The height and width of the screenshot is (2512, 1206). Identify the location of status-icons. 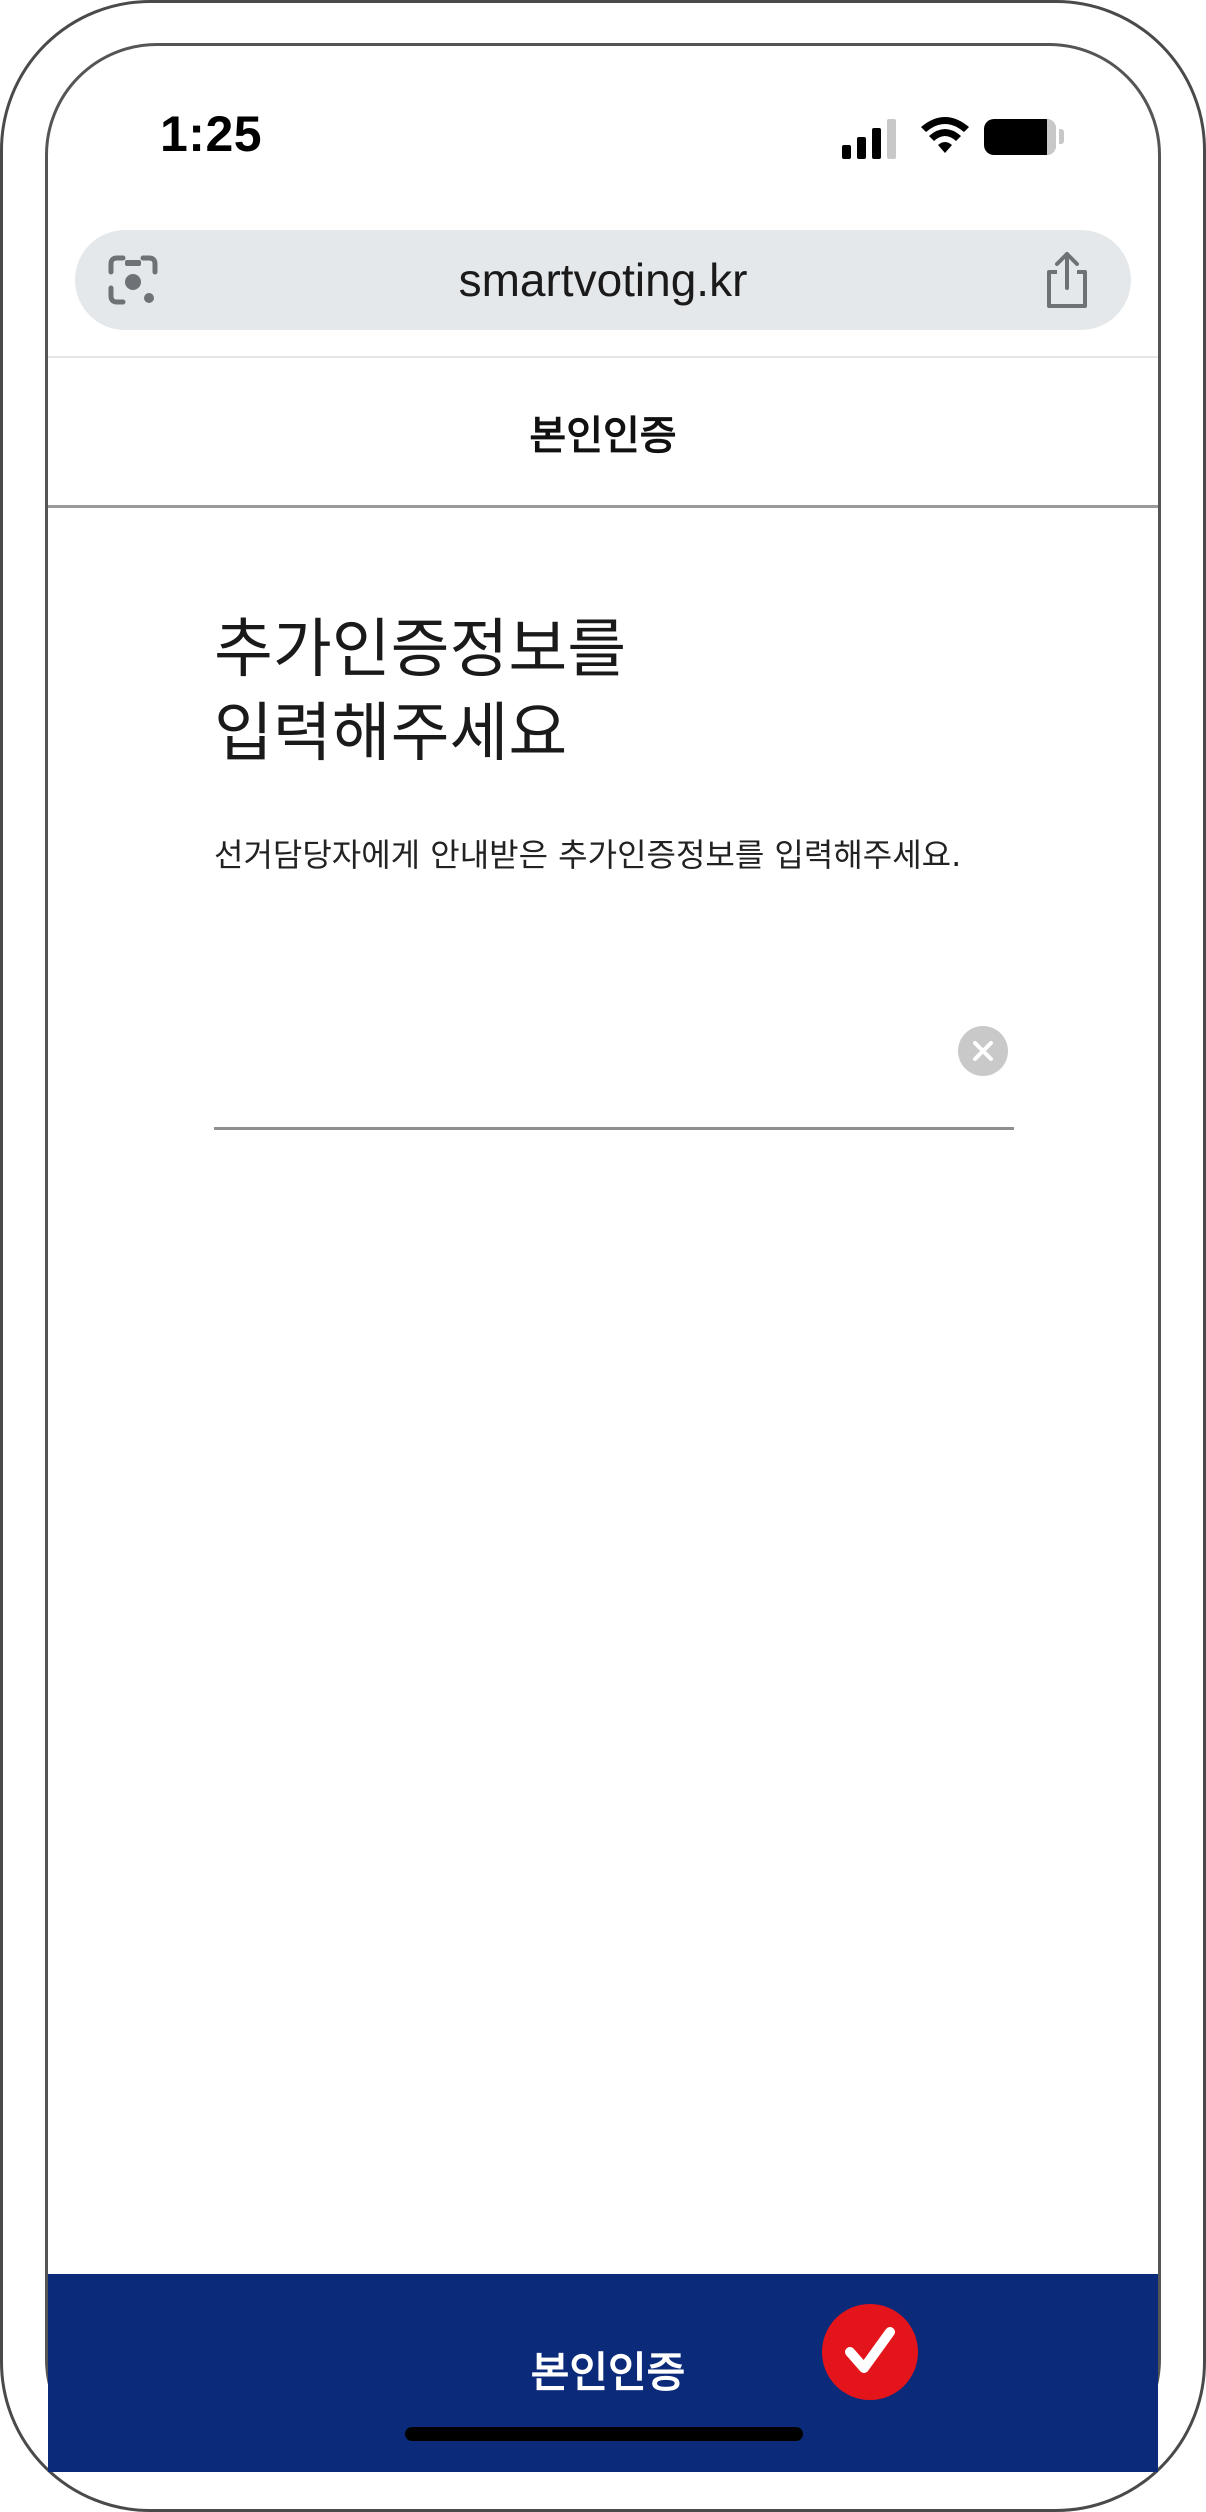
(953, 137).